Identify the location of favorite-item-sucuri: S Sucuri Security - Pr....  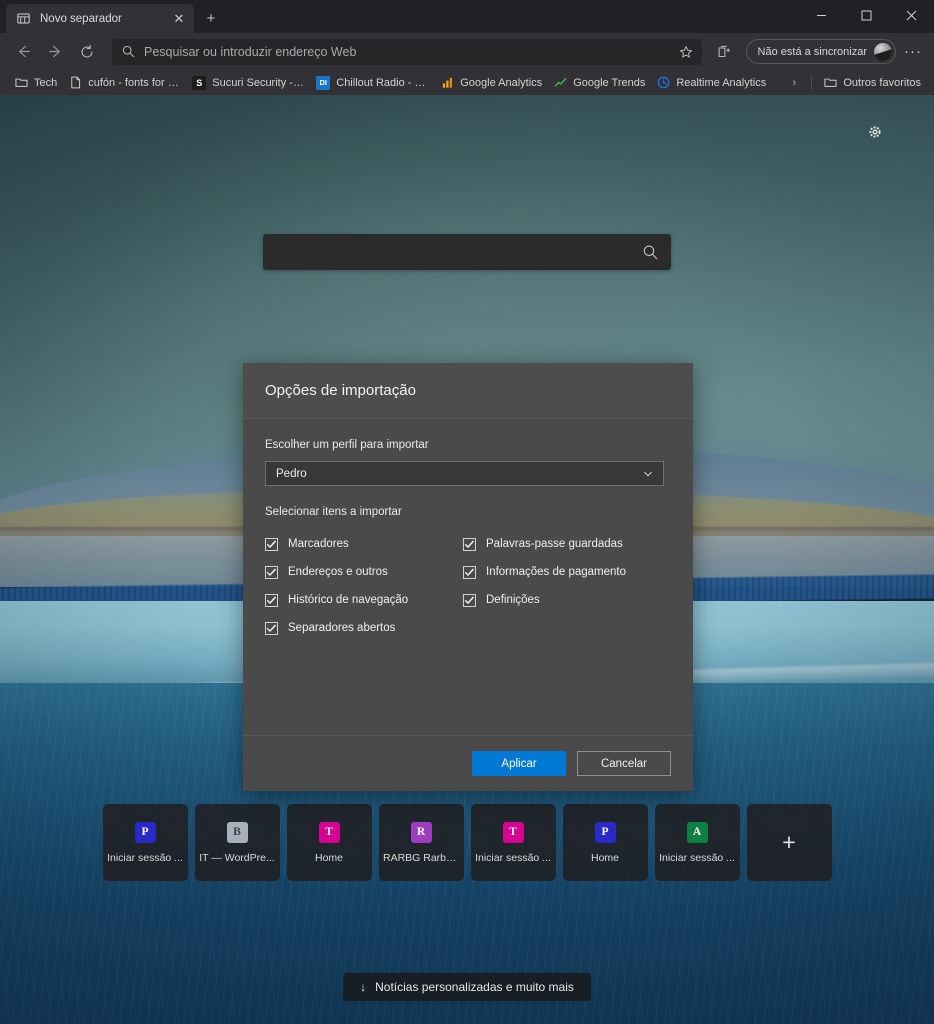
(250, 83).